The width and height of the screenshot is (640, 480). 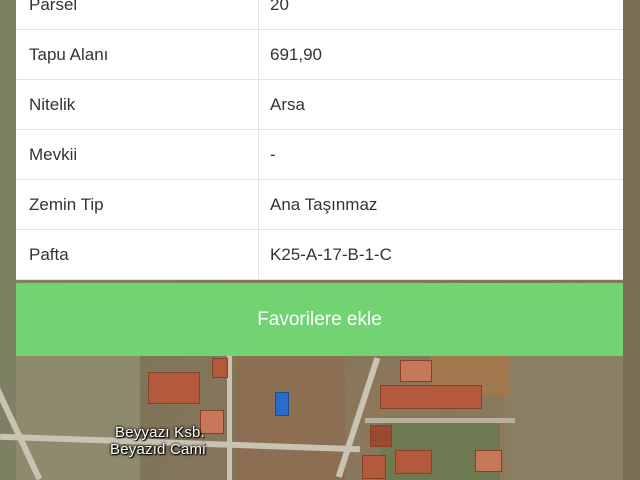 I want to click on table-row: Tapu Alanı 691,90, so click(x=319, y=55).